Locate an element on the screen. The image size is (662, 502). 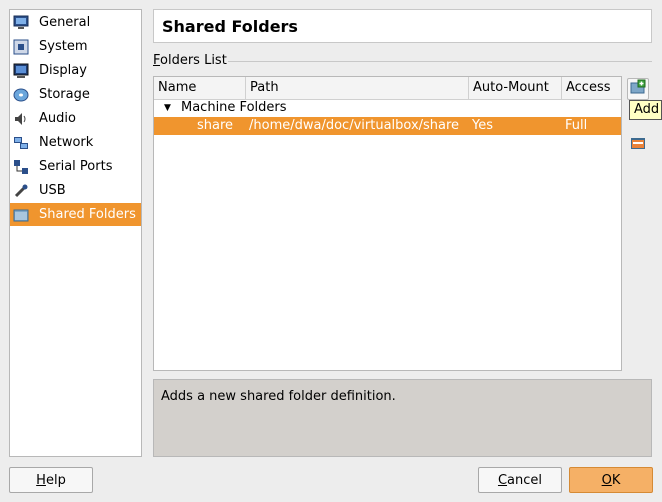
sidebar-item-system: System is located at coordinates (75, 46).